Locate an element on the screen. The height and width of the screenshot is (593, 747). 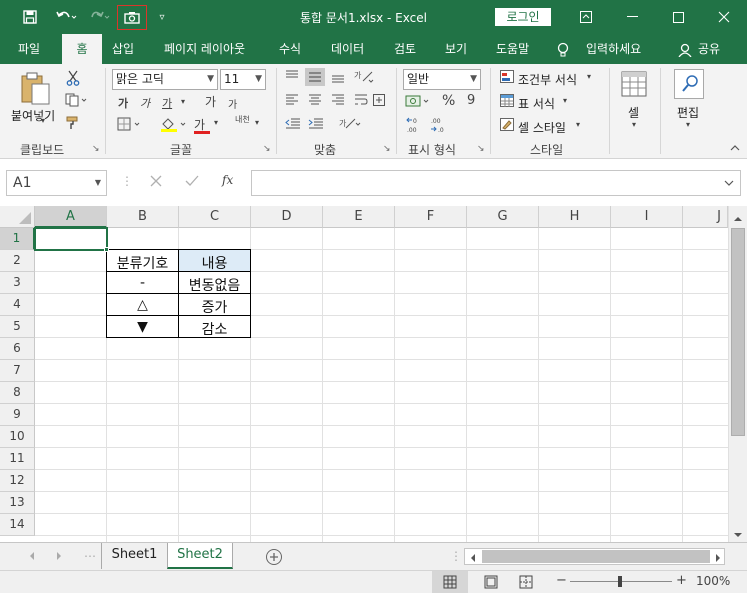
column-header-i: I is located at coordinates (647, 217).